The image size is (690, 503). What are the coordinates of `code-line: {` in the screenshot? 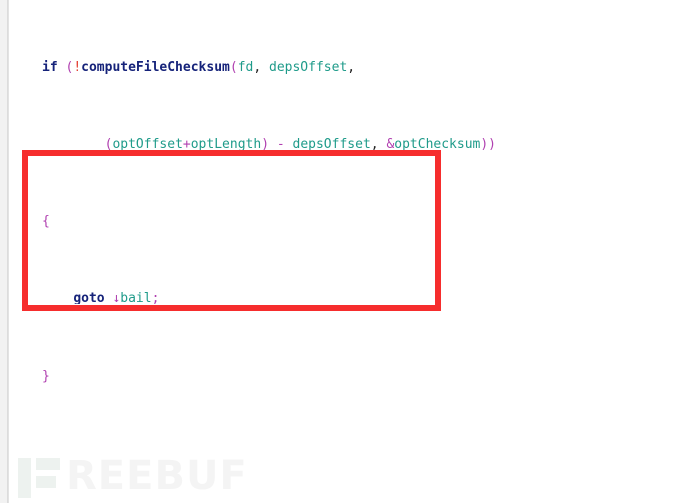 It's located at (46, 222).